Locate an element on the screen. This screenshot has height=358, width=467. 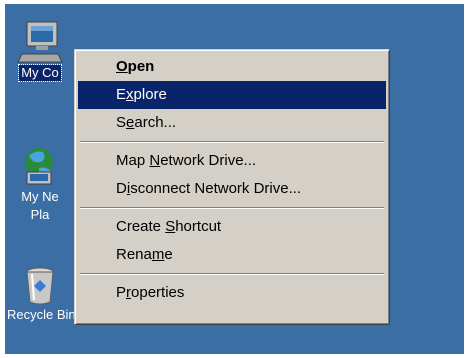
network-places-desktop-icon: My Ne Pla is located at coordinates (40, 183).